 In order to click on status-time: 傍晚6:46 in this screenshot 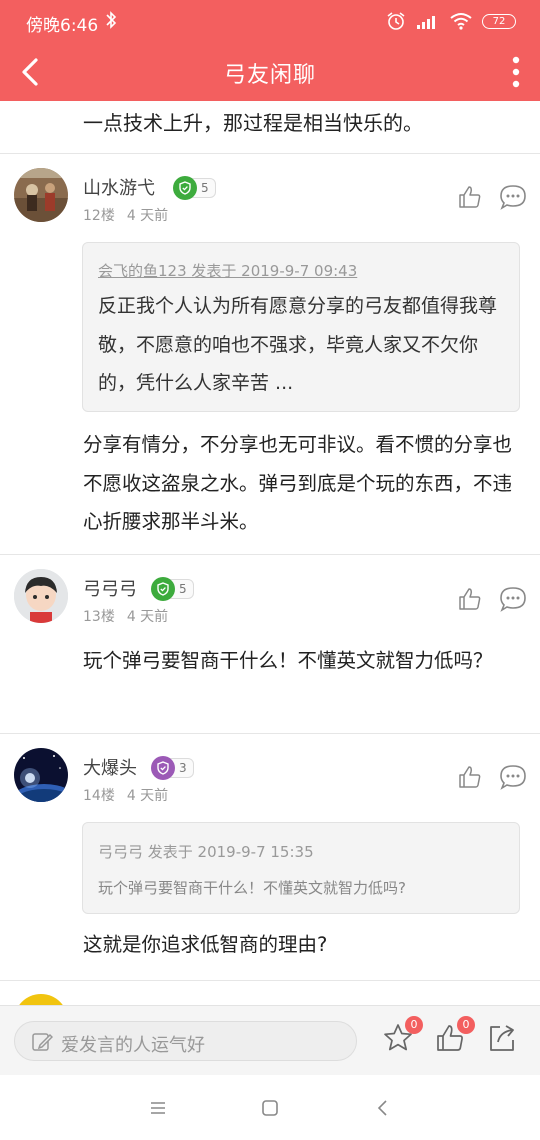, I will do `click(62, 26)`.